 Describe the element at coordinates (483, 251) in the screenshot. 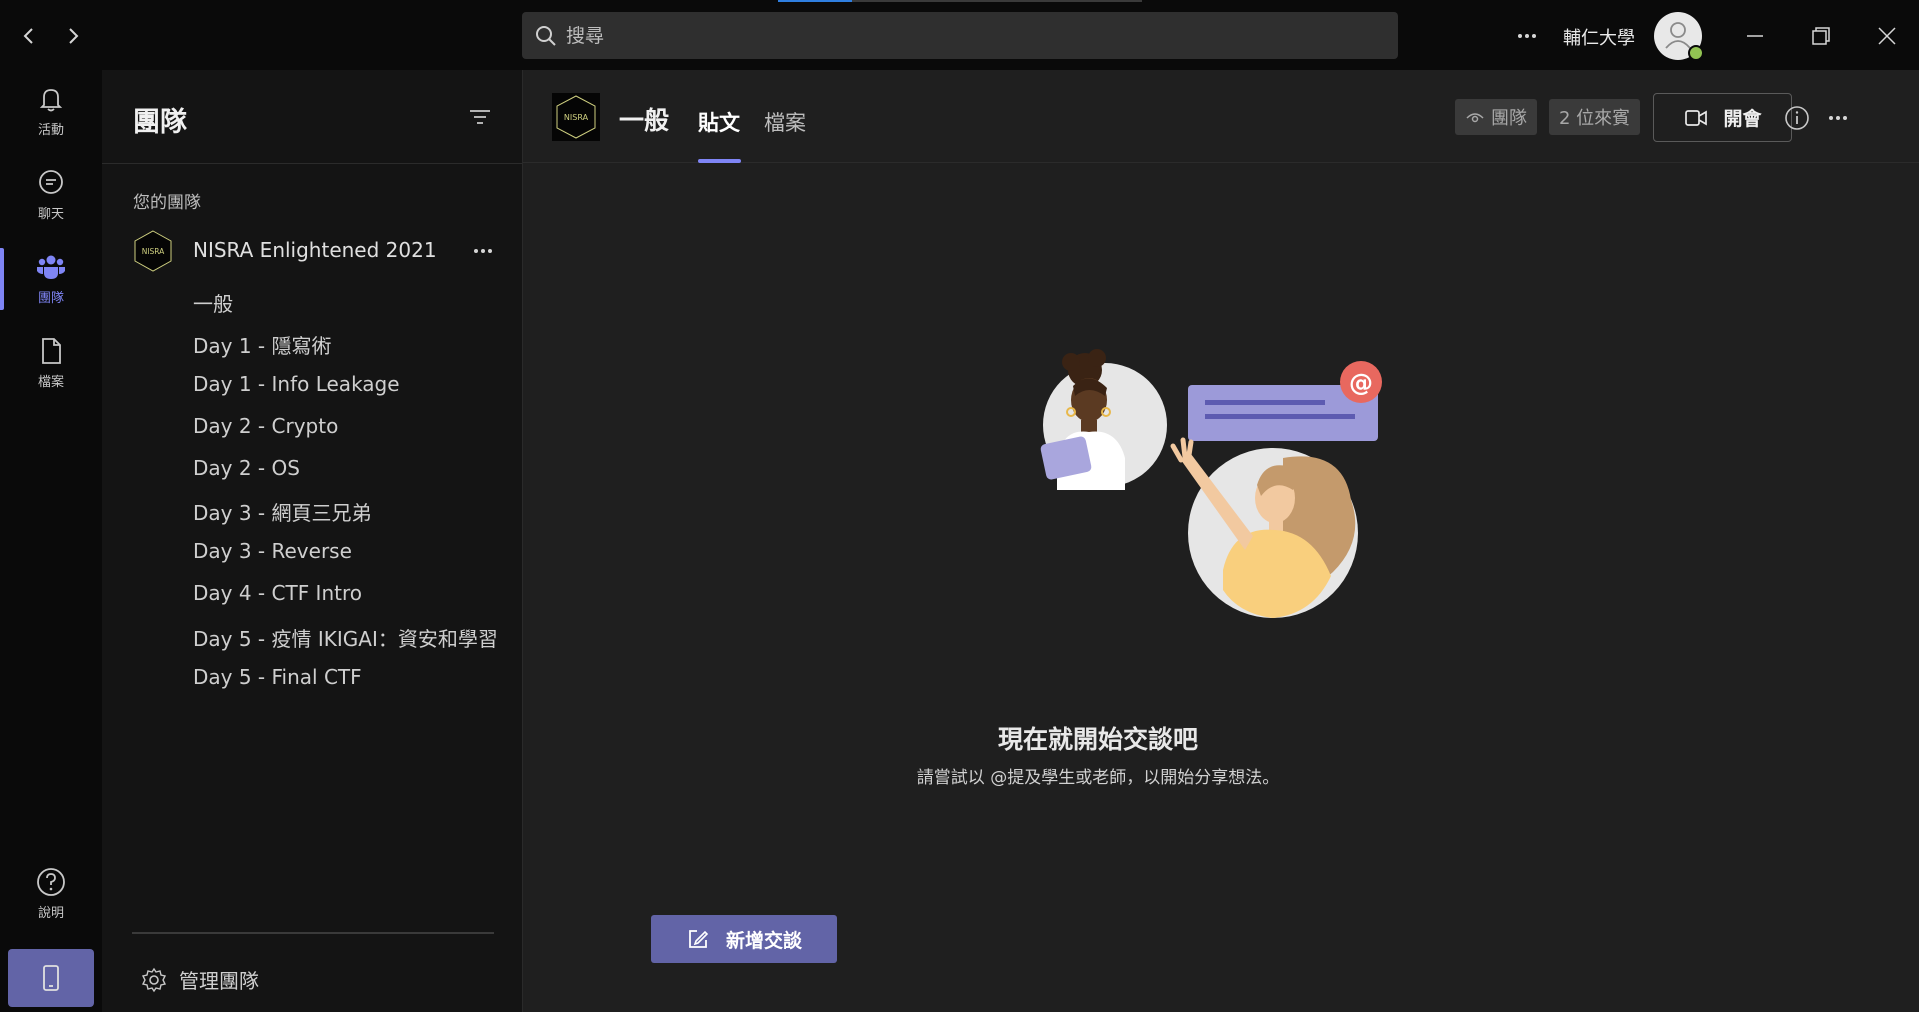

I see `team-more-button` at that location.